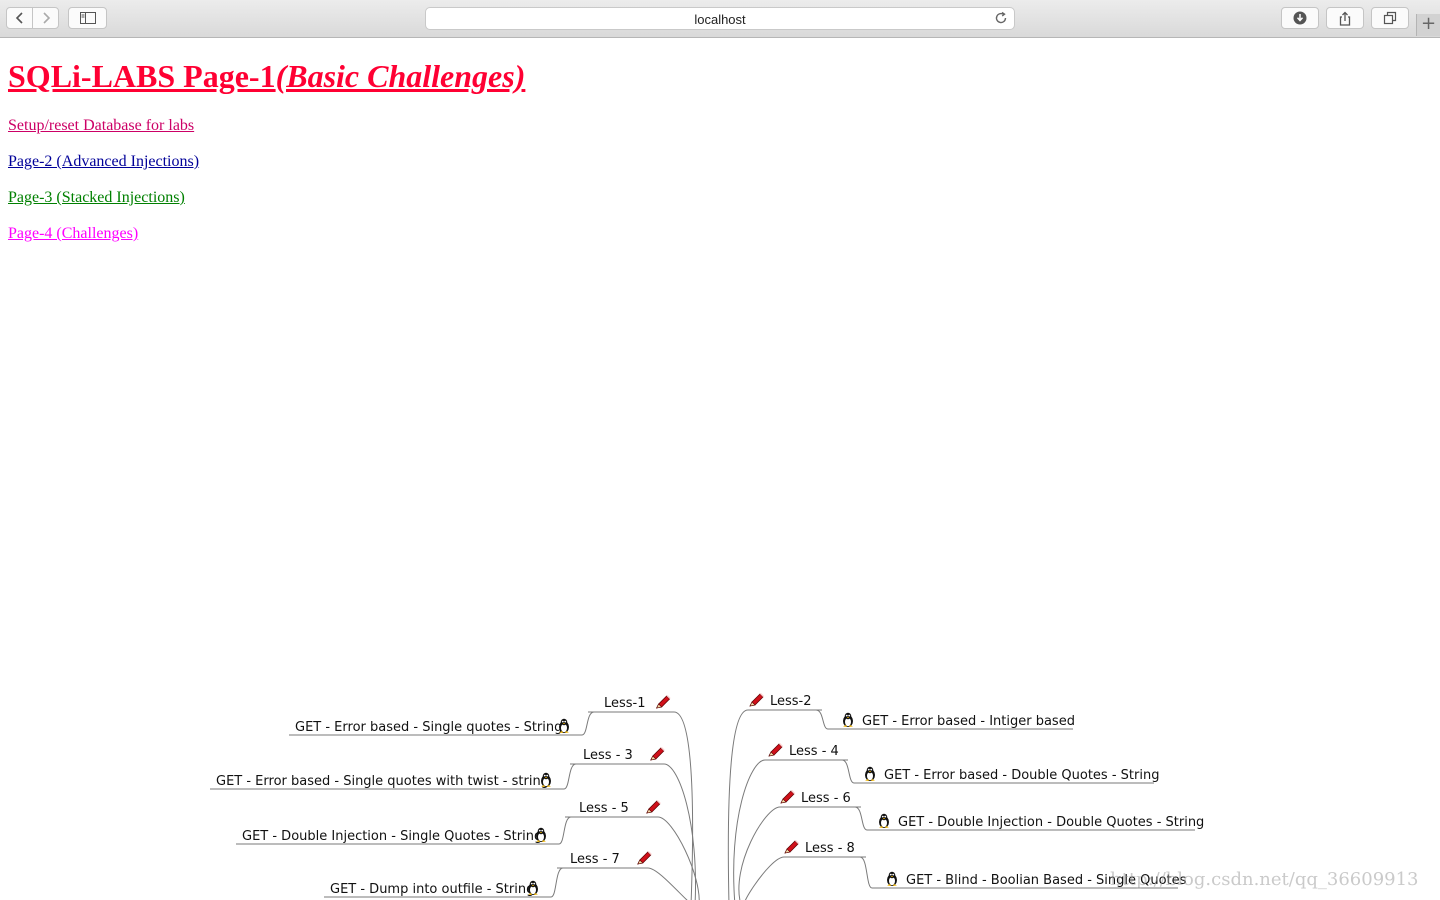 This screenshot has height=900, width=1440. What do you see at coordinates (604, 808) in the screenshot?
I see `mindmap-less-label: Less - 5` at bounding box center [604, 808].